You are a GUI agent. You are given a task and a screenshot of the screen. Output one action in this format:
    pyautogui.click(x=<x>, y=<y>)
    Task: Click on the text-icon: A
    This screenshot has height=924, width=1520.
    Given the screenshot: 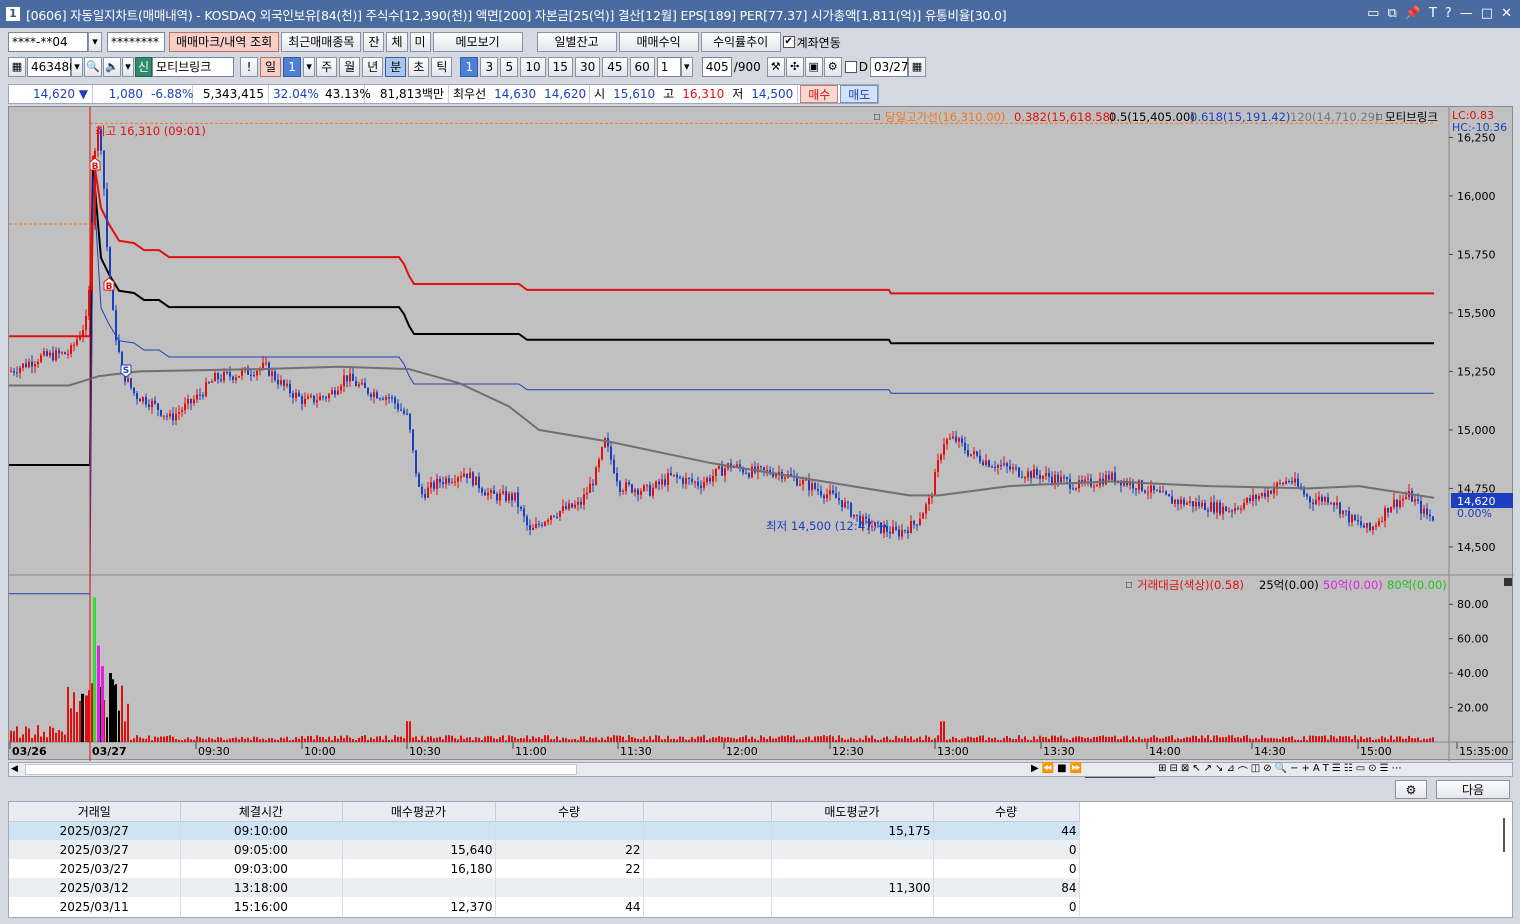 What is the action you would take?
    pyautogui.click(x=1316, y=770)
    